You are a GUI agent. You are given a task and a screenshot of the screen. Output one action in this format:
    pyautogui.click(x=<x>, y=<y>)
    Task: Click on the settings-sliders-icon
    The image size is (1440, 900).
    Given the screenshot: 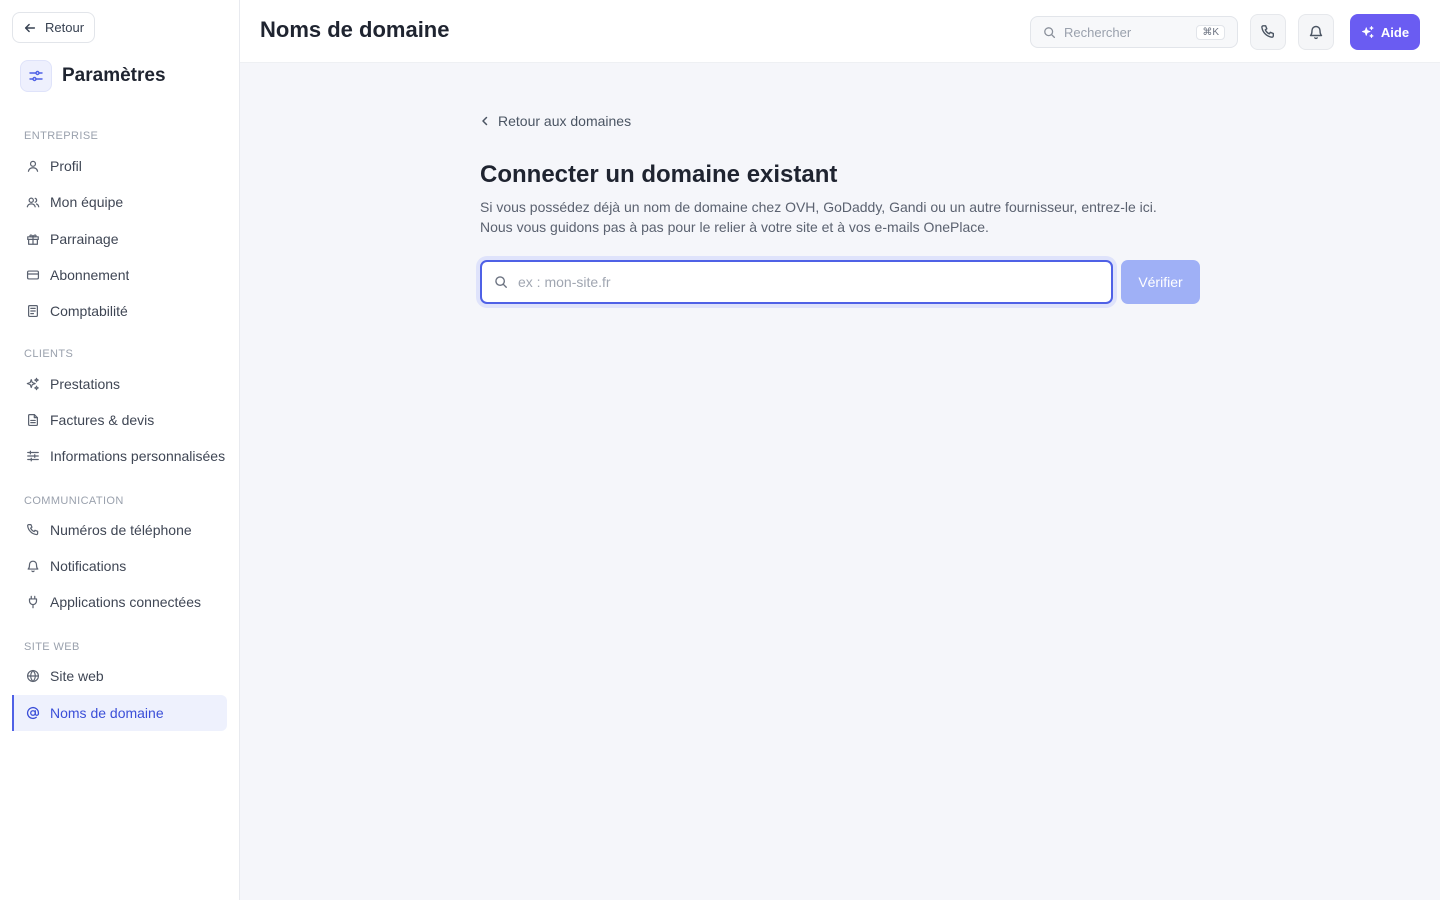 What is the action you would take?
    pyautogui.click(x=36, y=76)
    